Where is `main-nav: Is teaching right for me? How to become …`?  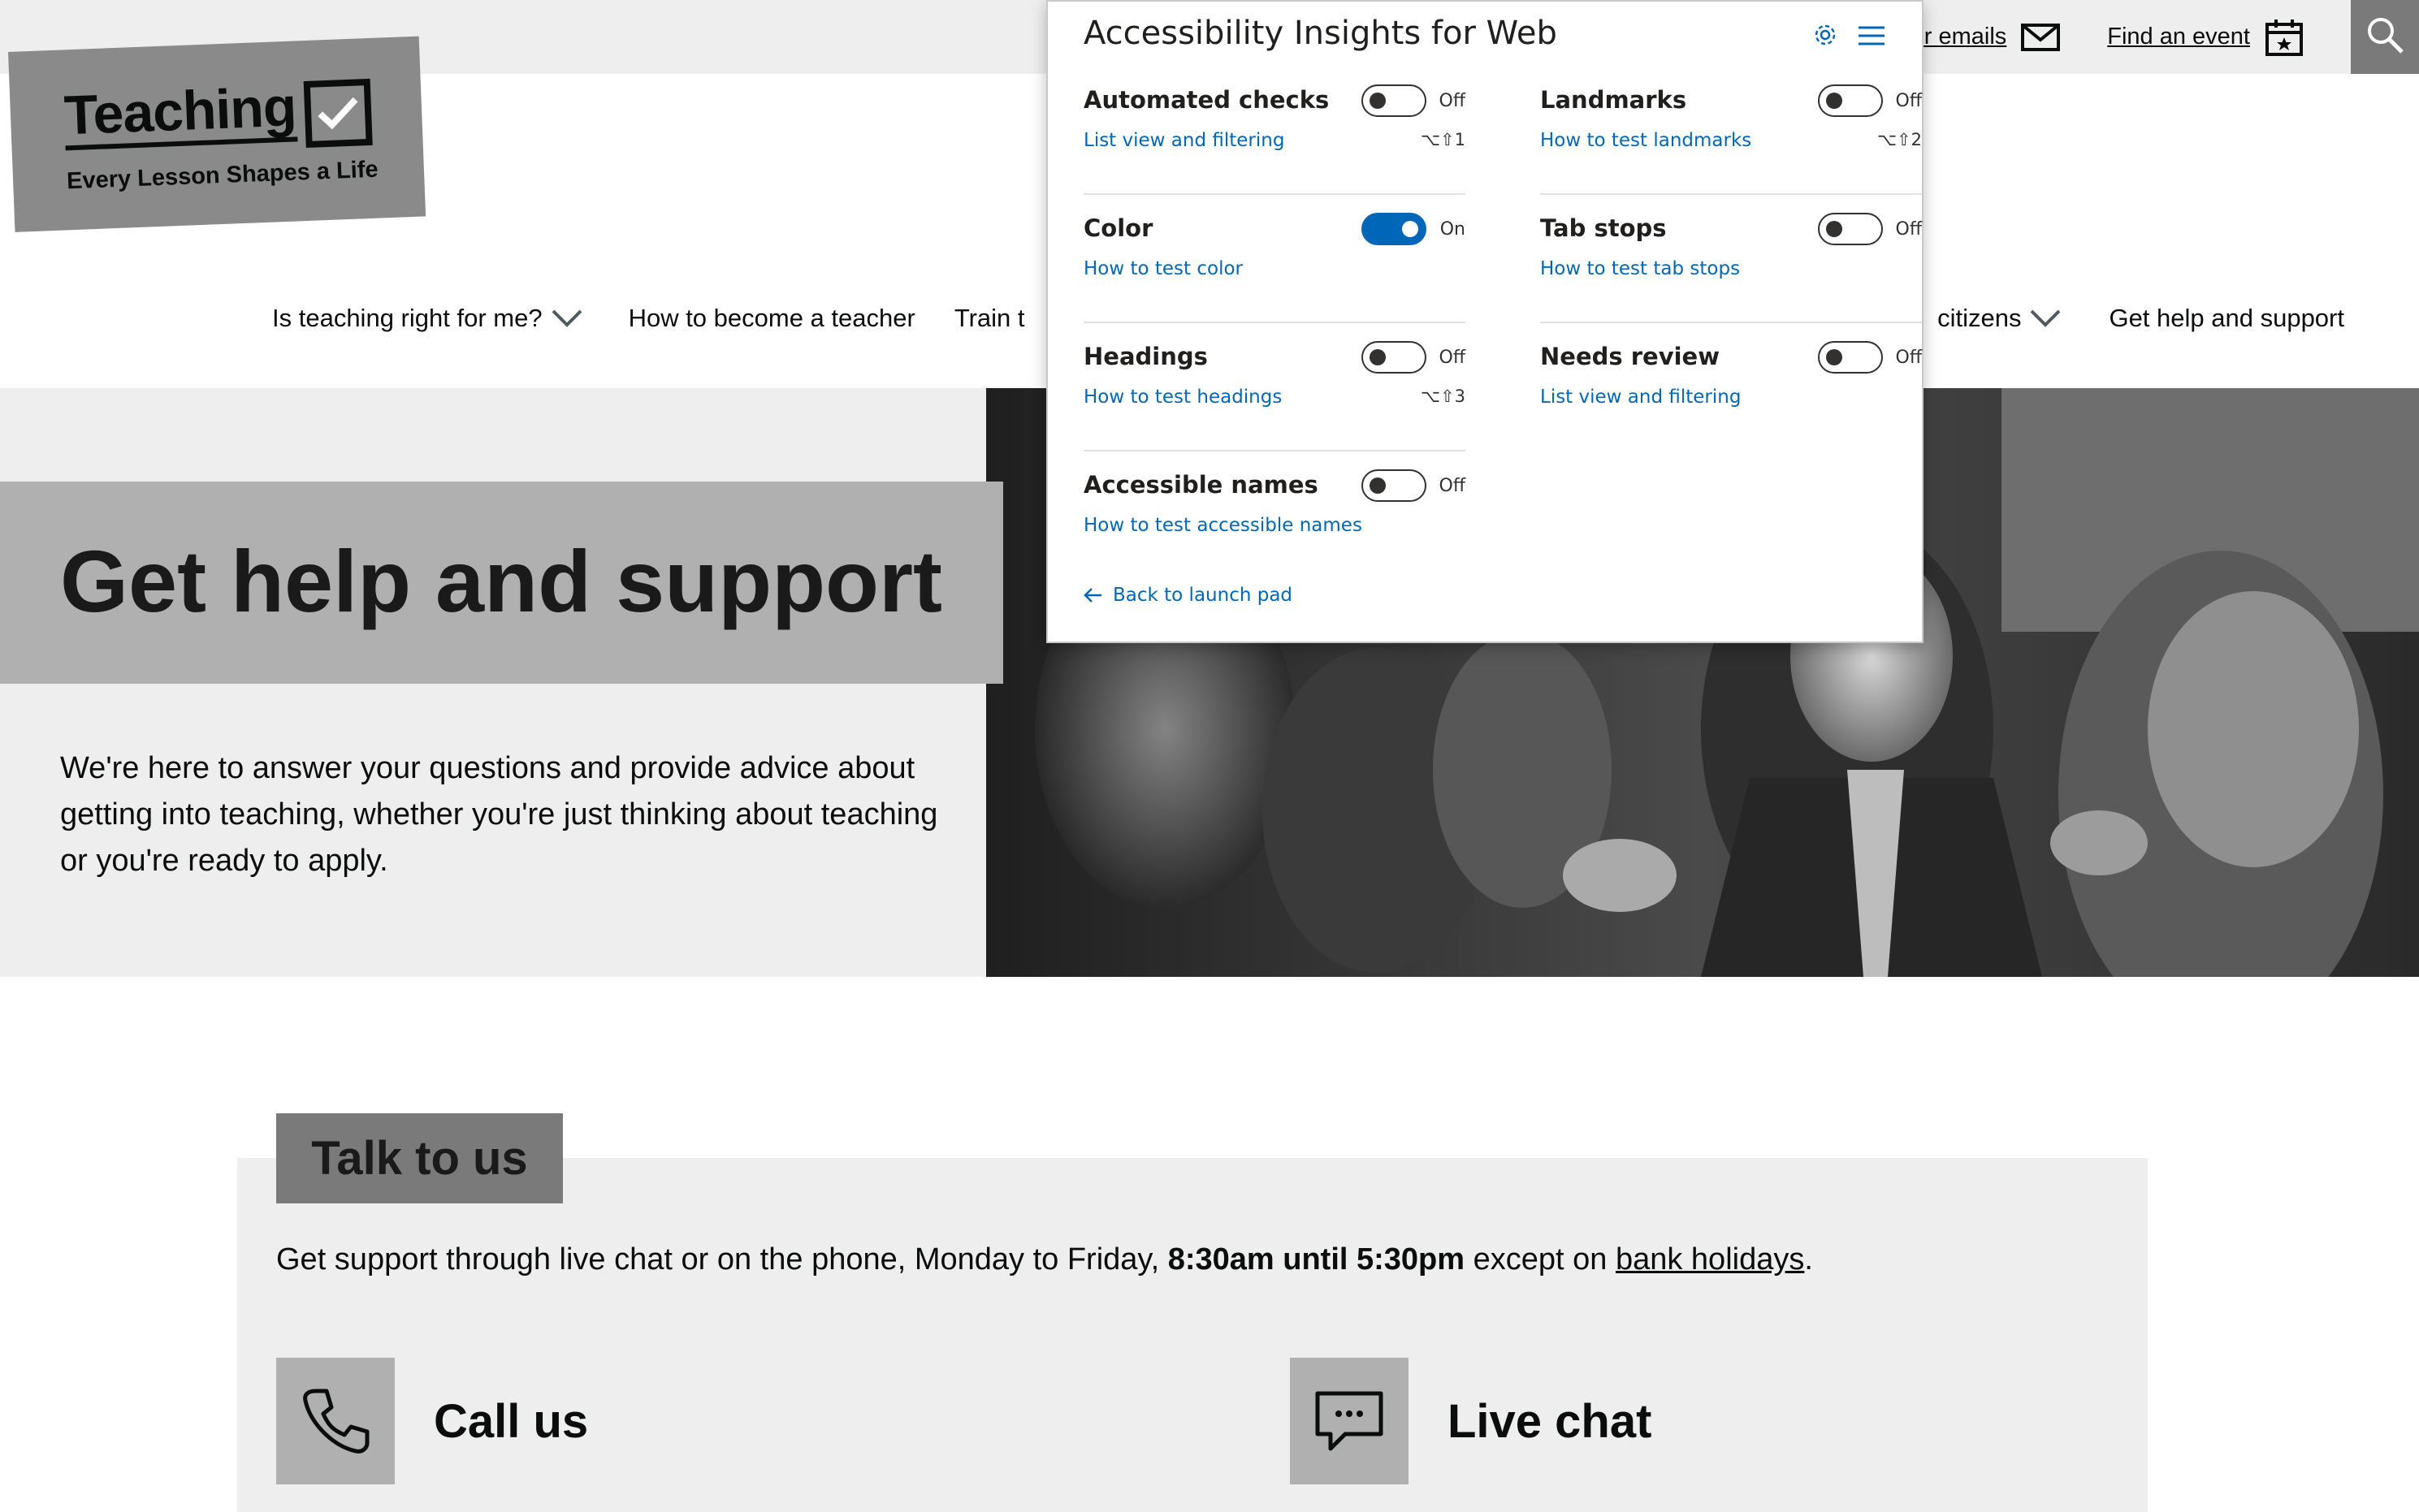 main-nav: Is teaching right for me? How to become … is located at coordinates (648, 318).